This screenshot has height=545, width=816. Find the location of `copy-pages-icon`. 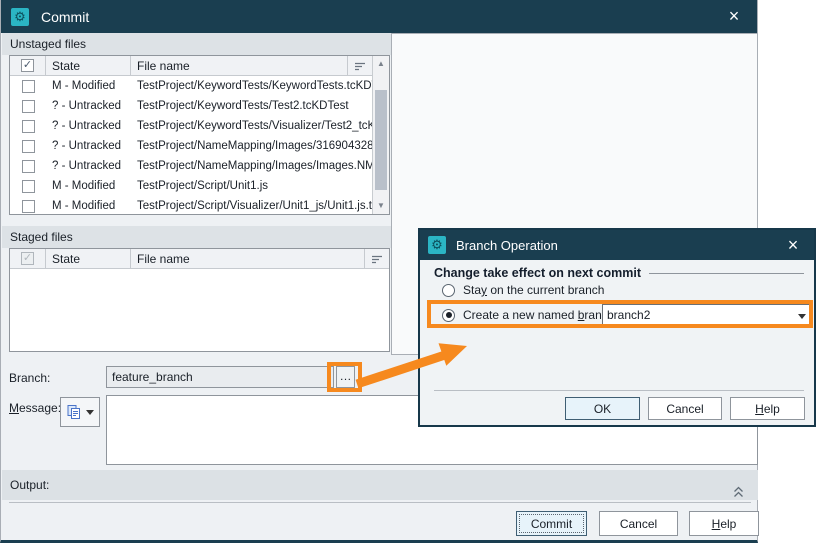

copy-pages-icon is located at coordinates (73, 412).